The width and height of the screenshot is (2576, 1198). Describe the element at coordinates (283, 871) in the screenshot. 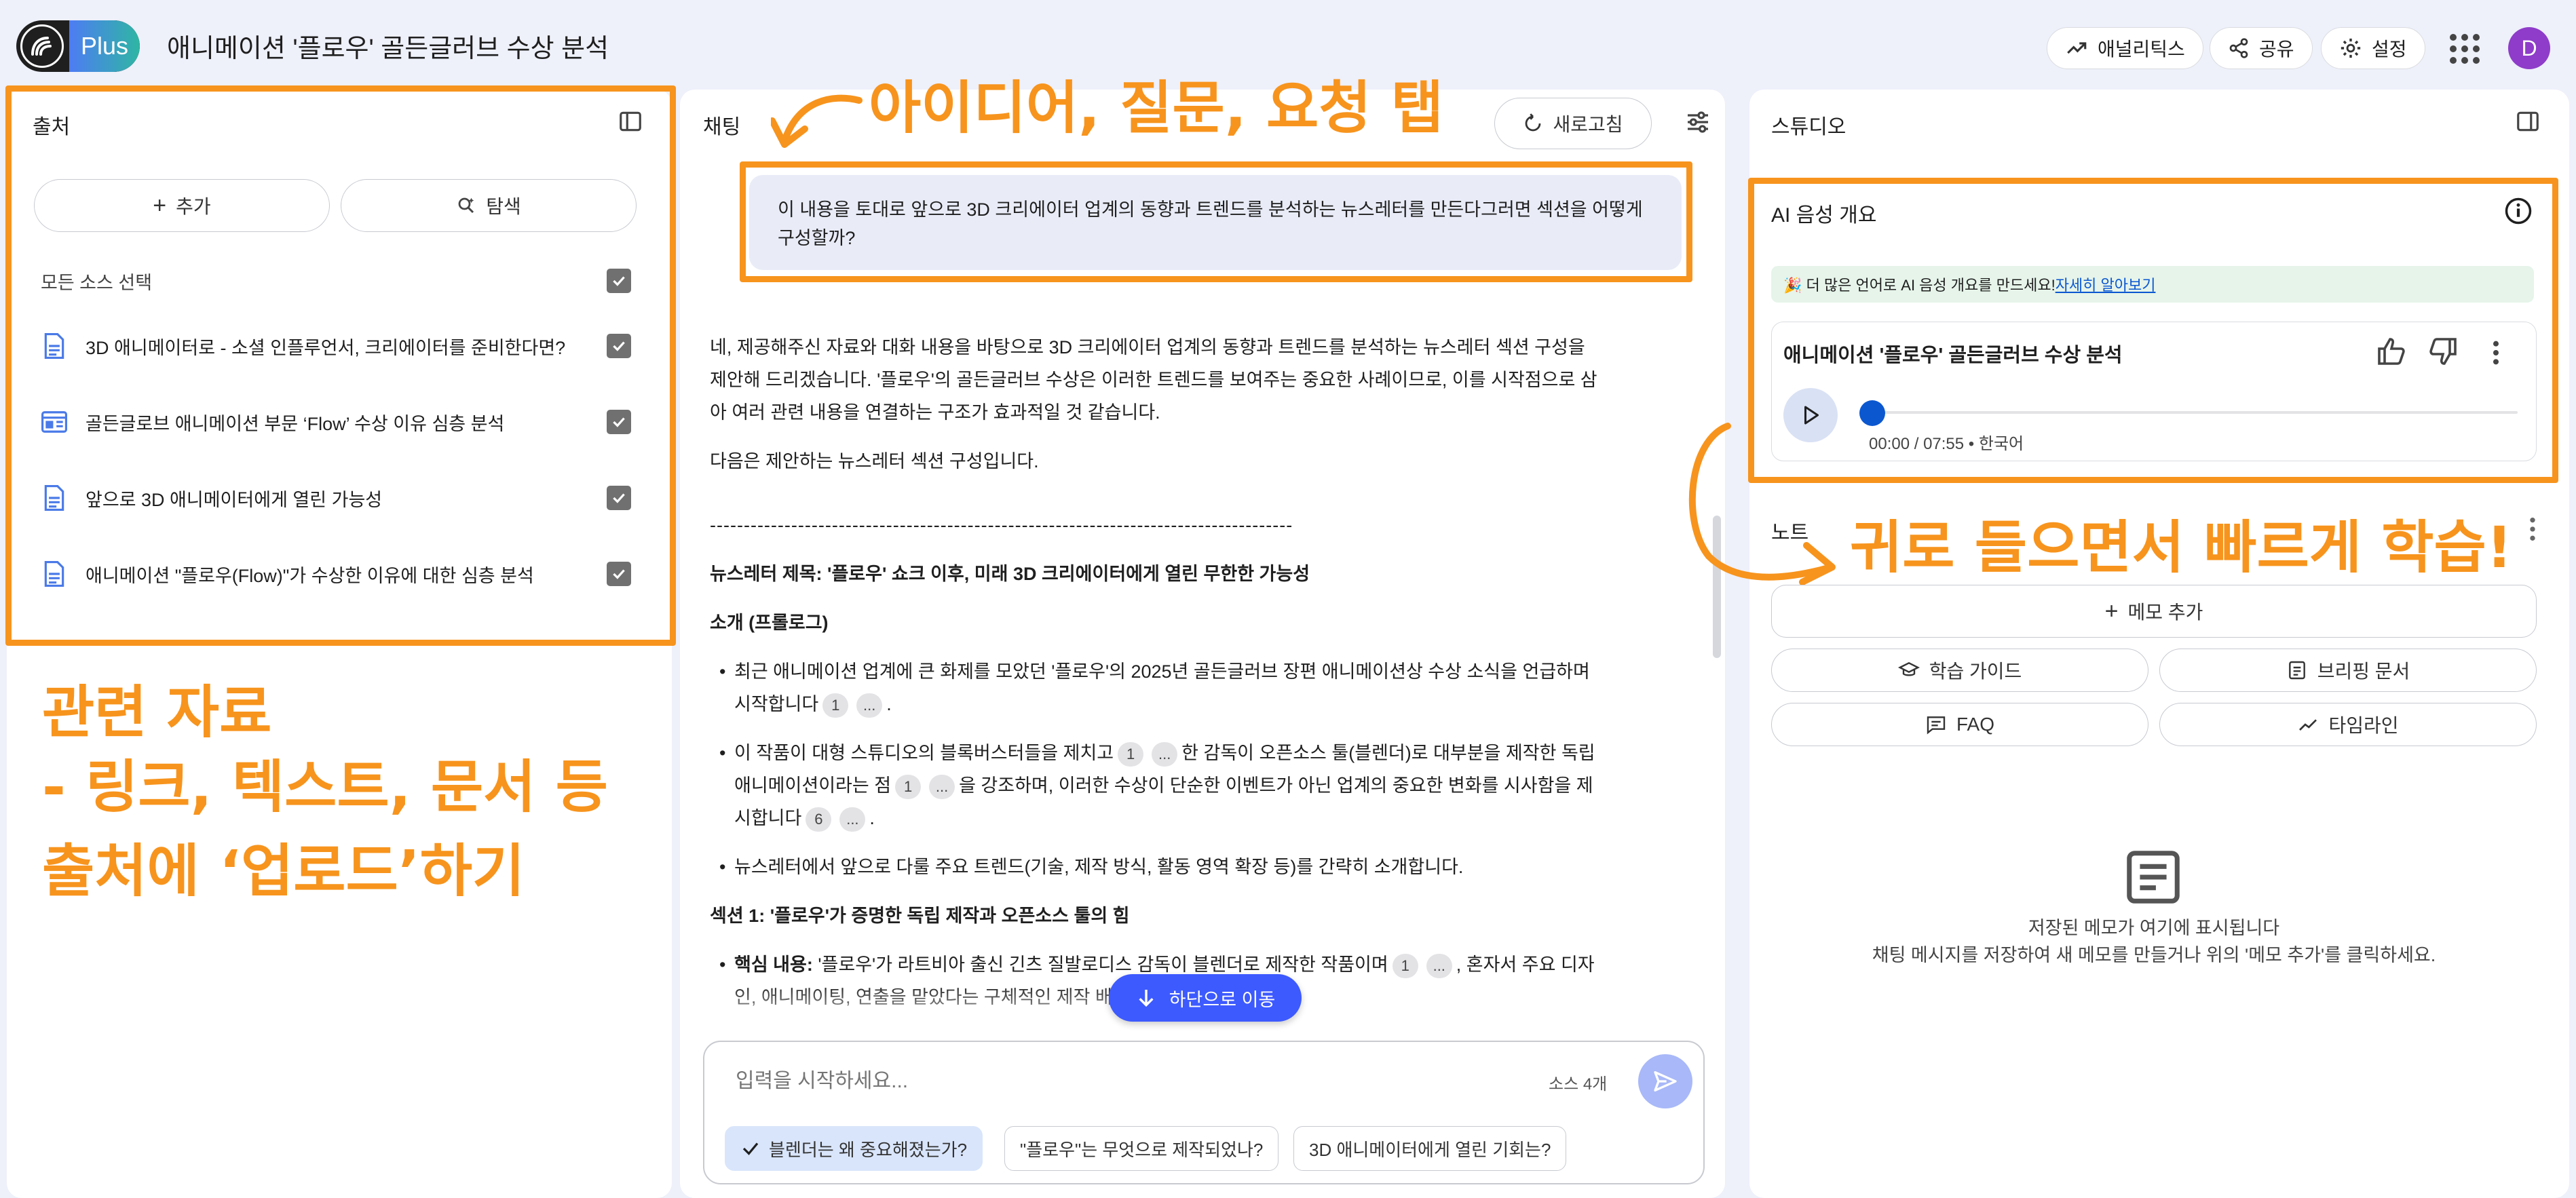

I see `sources-annotation-line3: 출처에 ‘업로드’하기` at that location.